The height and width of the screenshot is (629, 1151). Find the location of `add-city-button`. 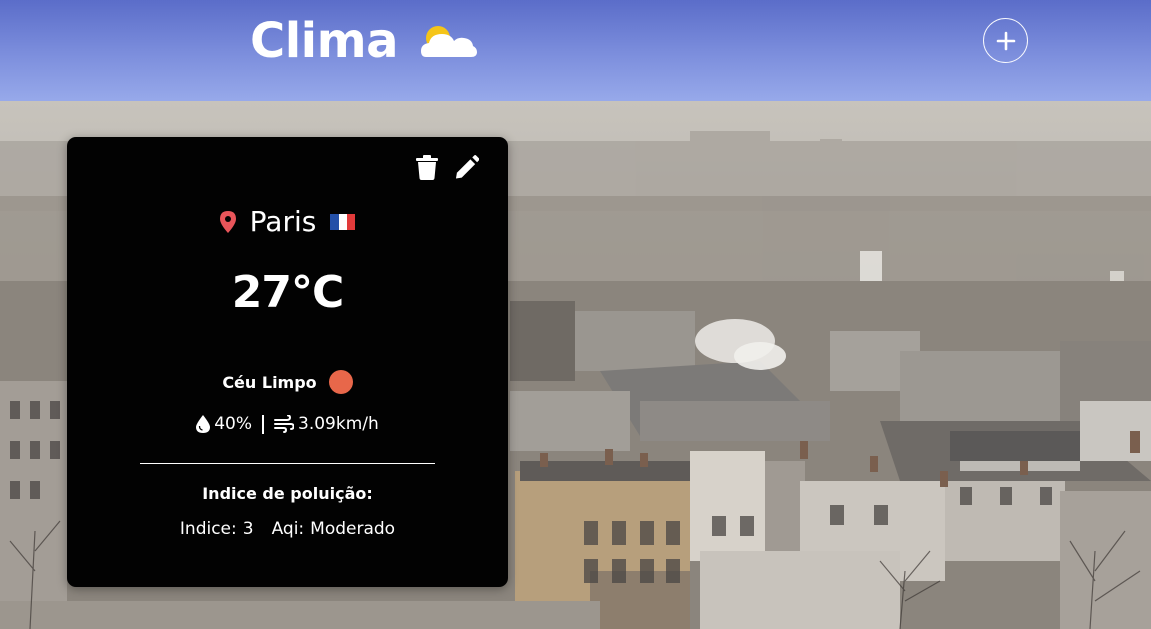

add-city-button is located at coordinates (1005, 40).